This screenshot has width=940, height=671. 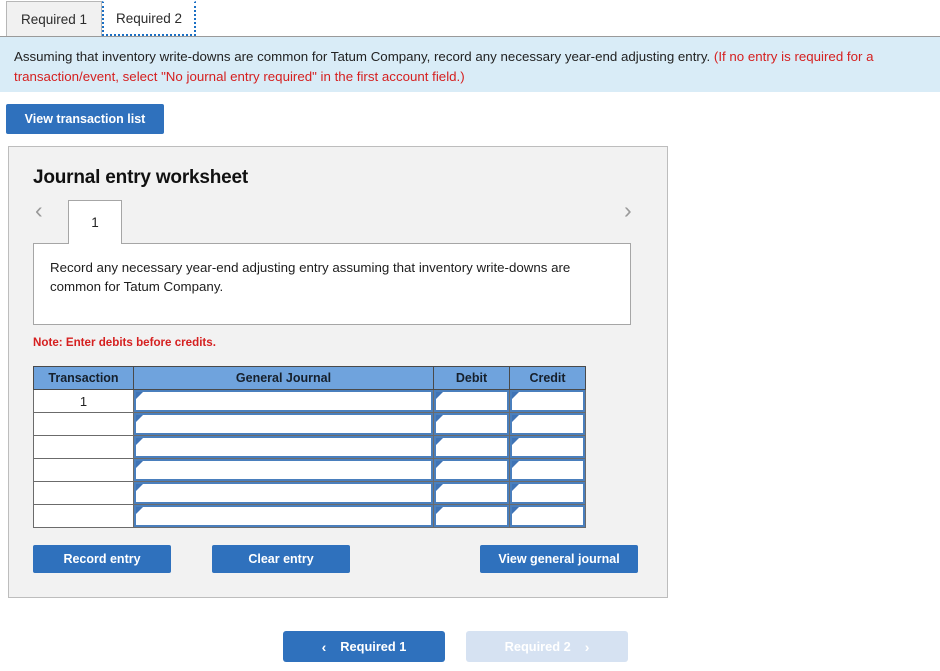 I want to click on table-header-row: Transaction General Journal Debit Credit, so click(x=309, y=378).